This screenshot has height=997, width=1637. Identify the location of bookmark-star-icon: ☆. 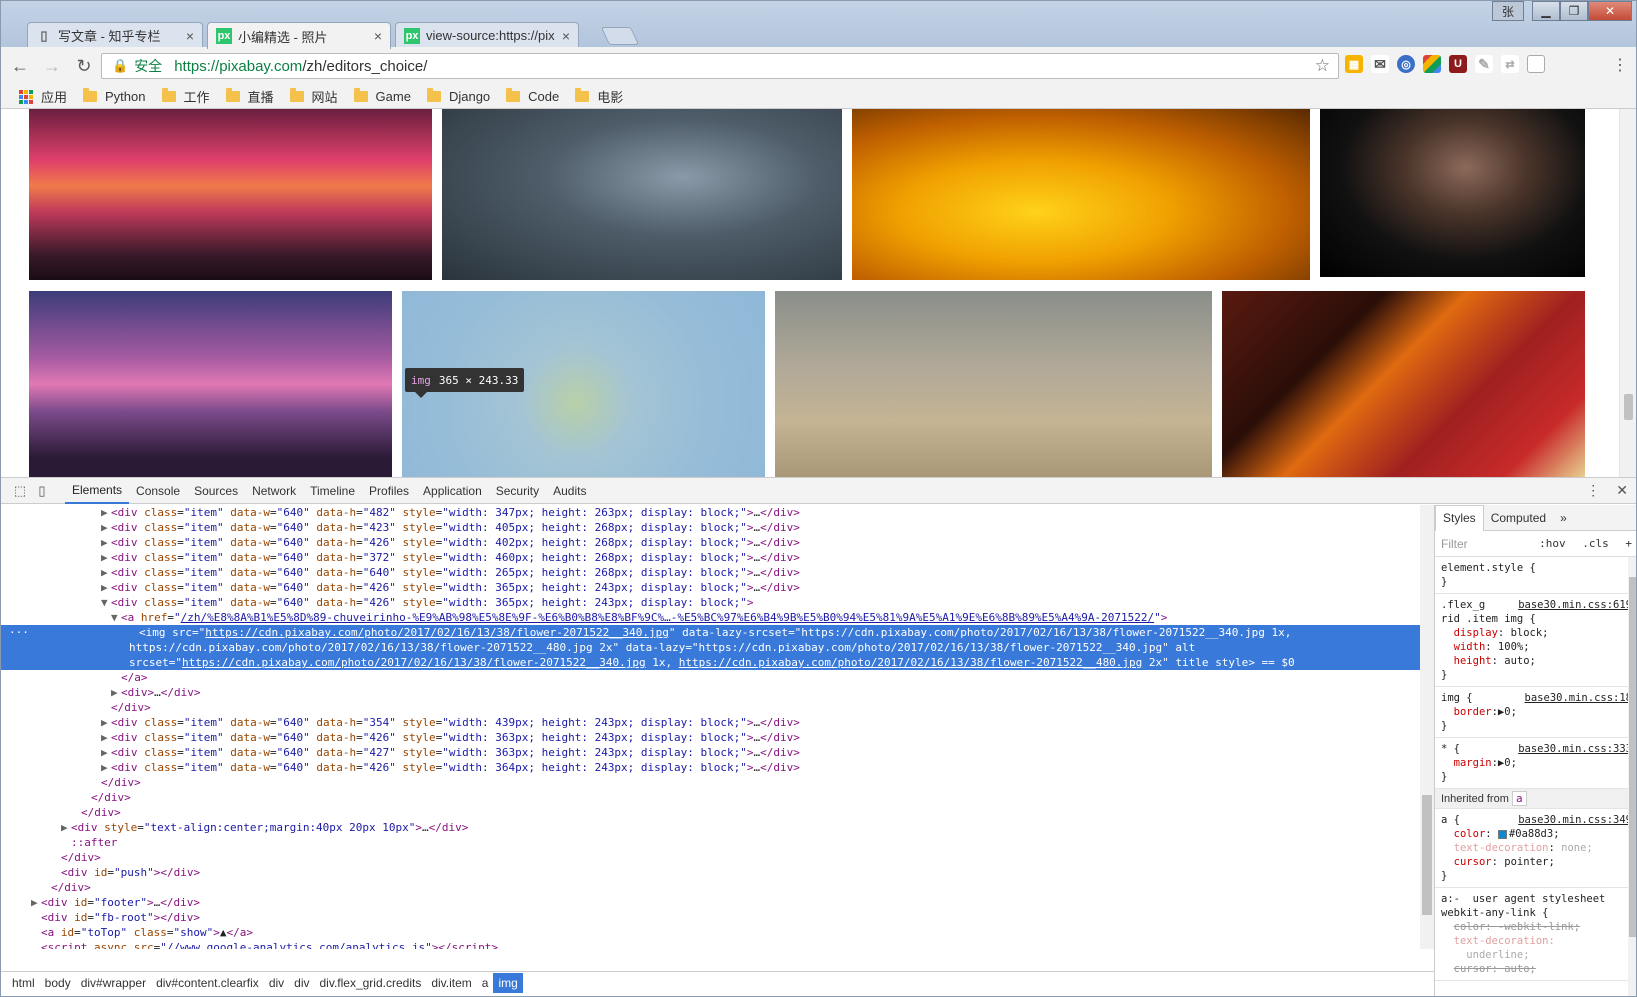
(1322, 66).